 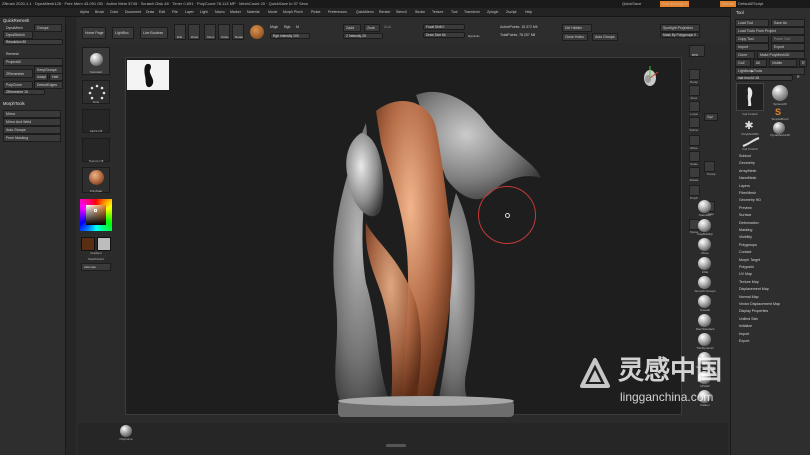 What do you see at coordinates (704, 225) in the screenshot?
I see `brush-claybuildup-icon` at bounding box center [704, 225].